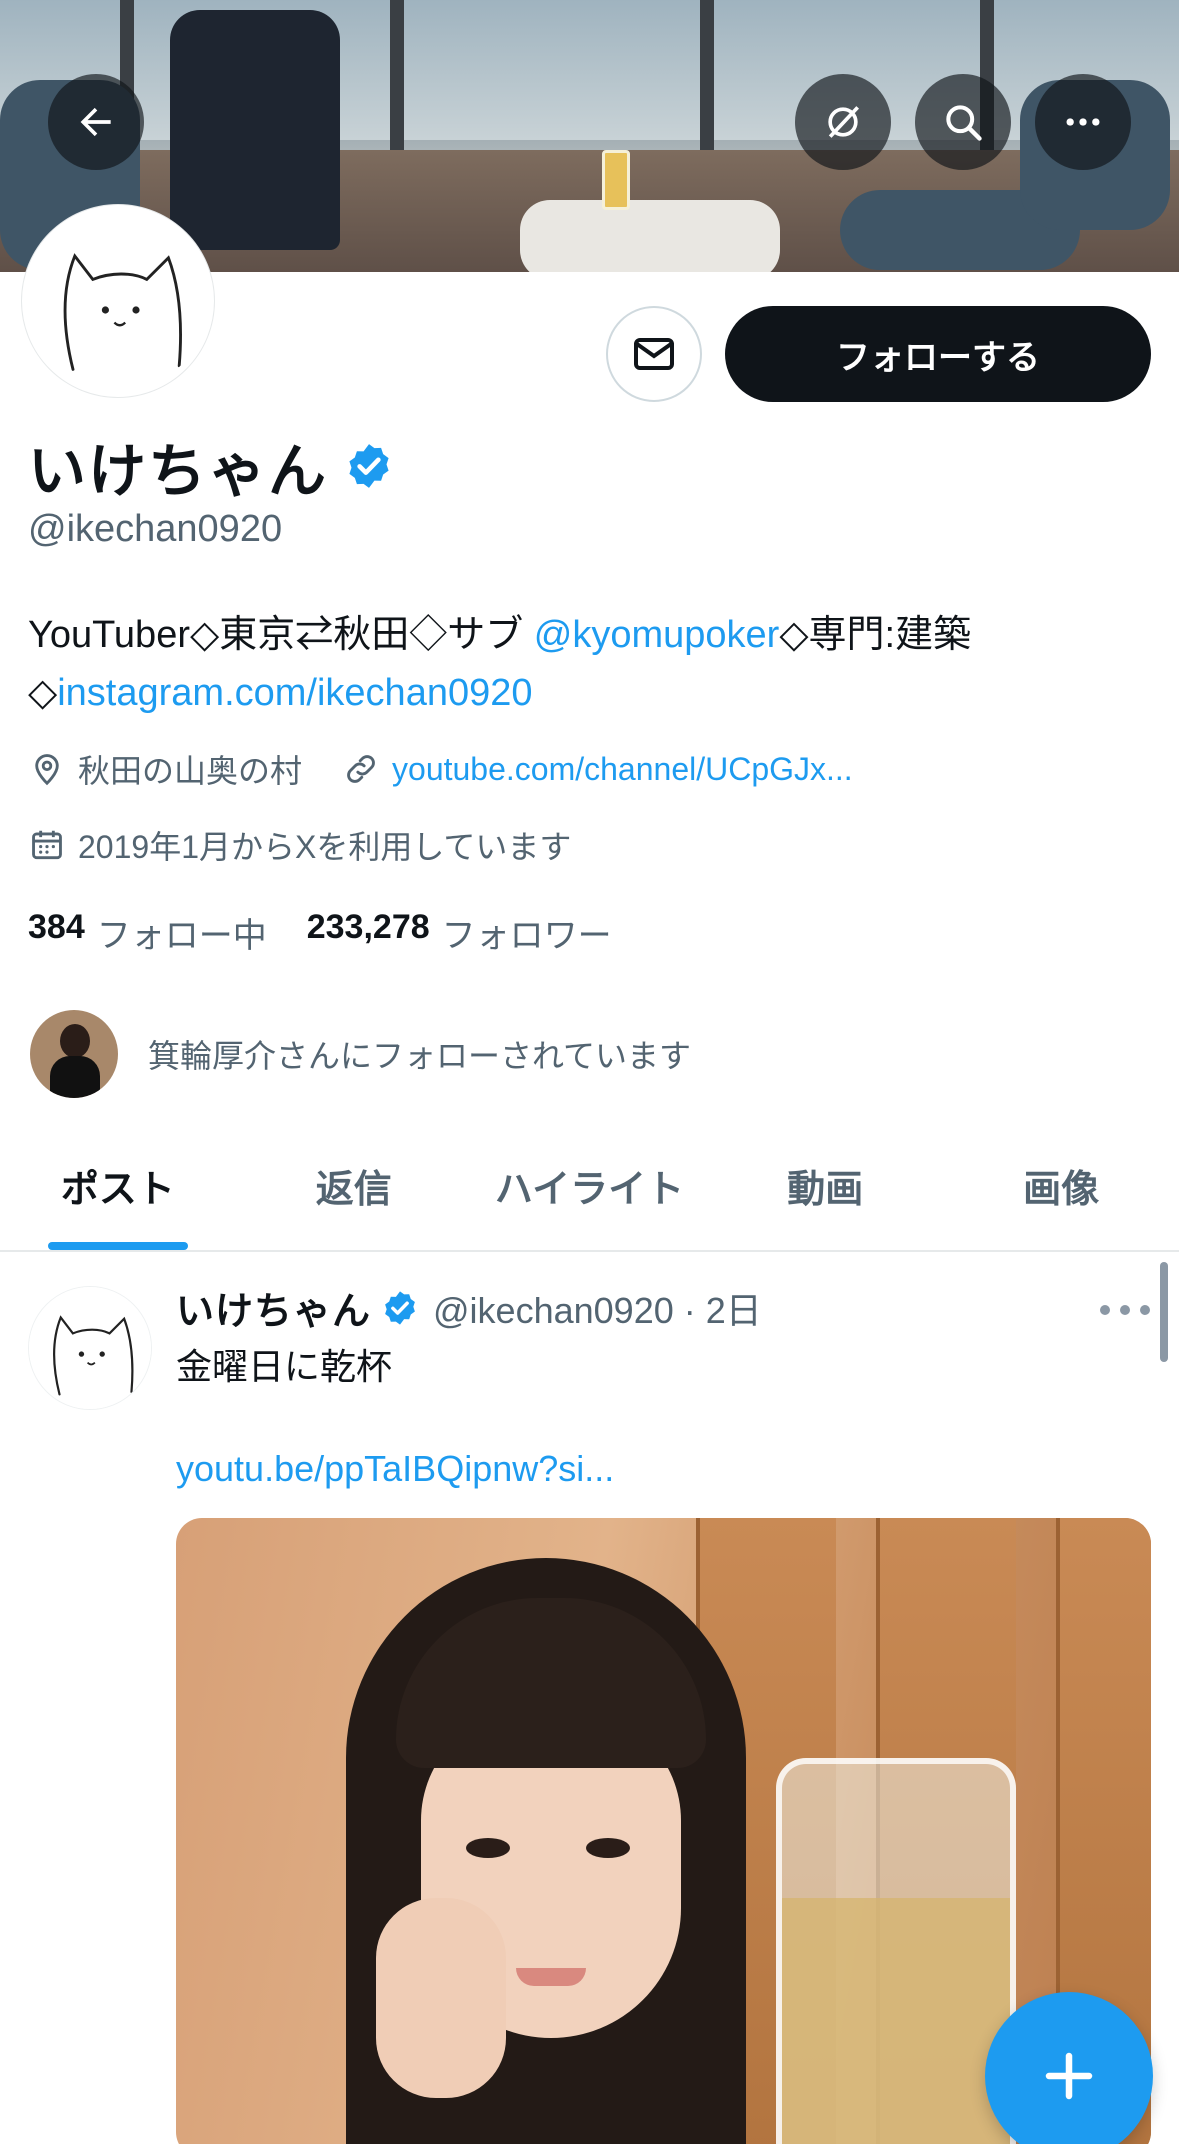 The width and height of the screenshot is (1179, 2144). Describe the element at coordinates (361, 769) in the screenshot. I see `link-icon` at that location.